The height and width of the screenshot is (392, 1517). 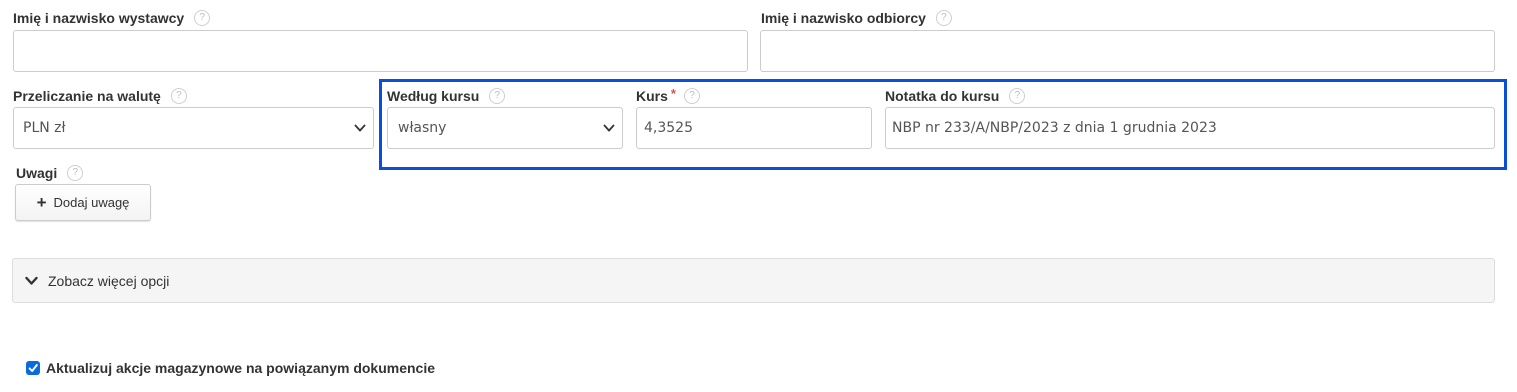 I want to click on currency-label-row: Przeliczanie na walutę ?, so click(x=100, y=96).